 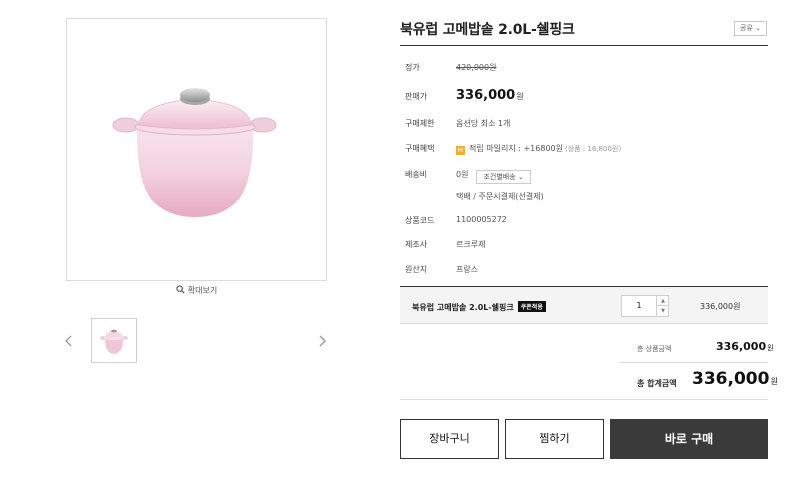 I want to click on coupon-badge: 쿠폰적용, so click(x=531, y=306).